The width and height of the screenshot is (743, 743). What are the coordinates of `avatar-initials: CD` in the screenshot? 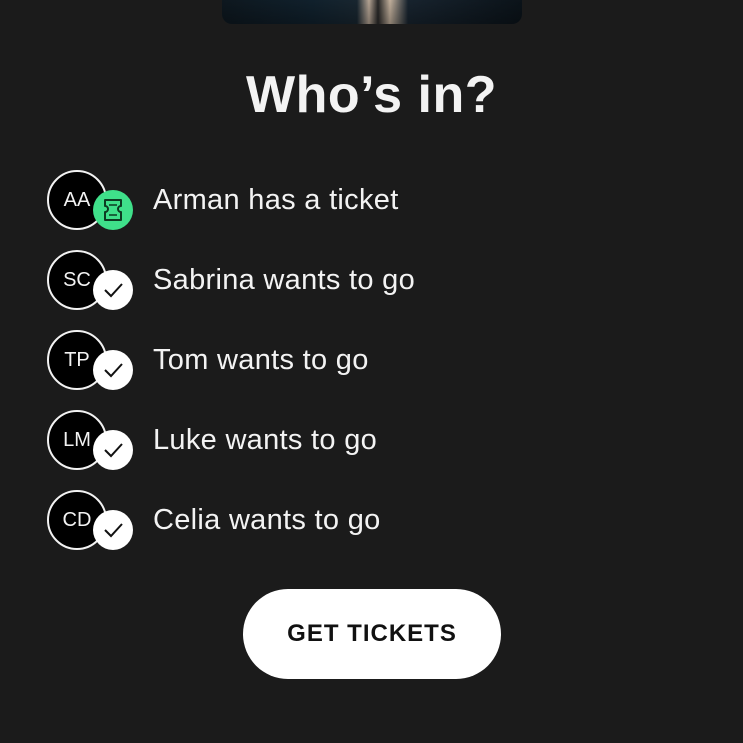 It's located at (77, 519).